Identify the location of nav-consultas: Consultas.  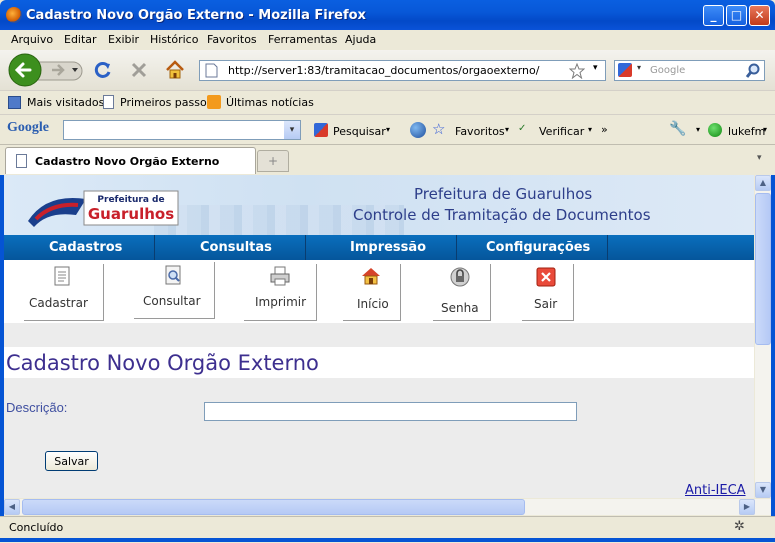
(236, 247).